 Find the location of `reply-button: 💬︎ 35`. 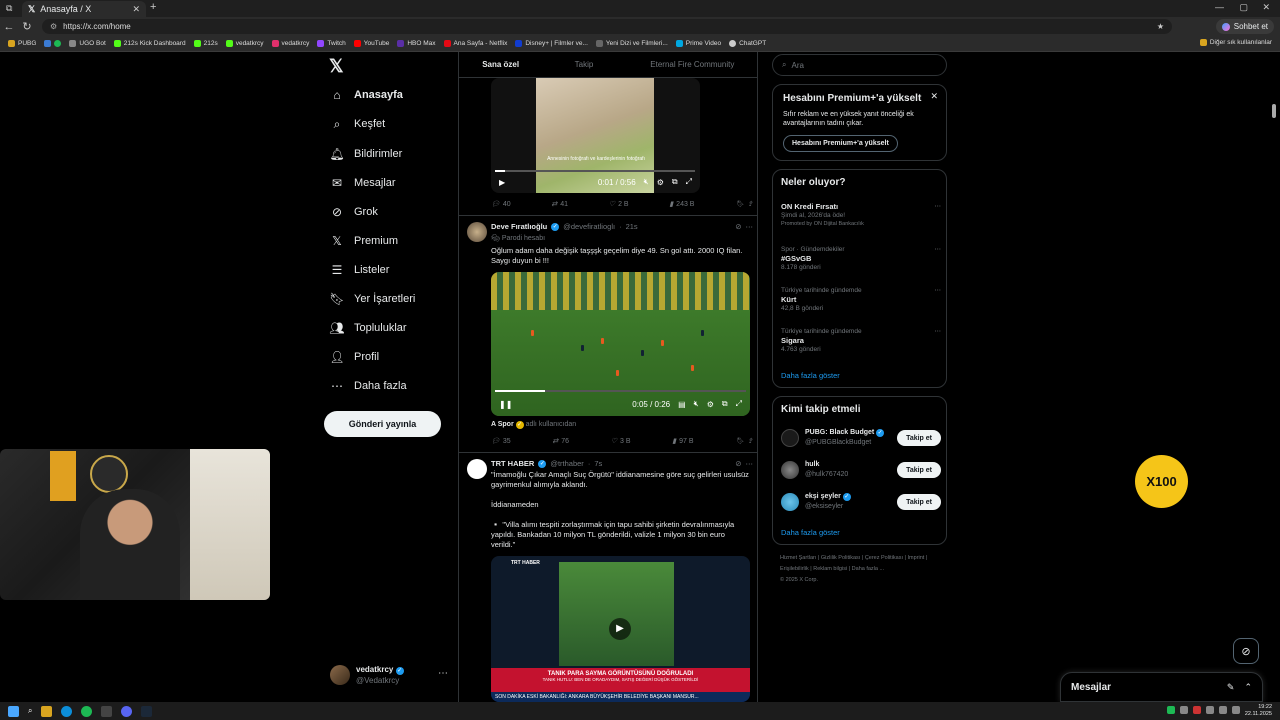

reply-button: 💬︎ 35 is located at coordinates (501, 441).